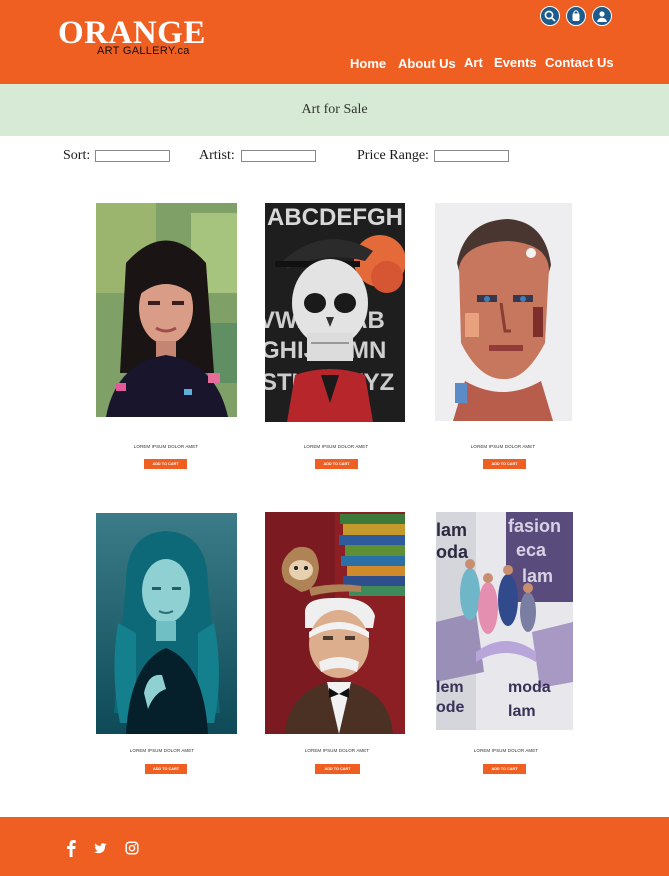  Describe the element at coordinates (452, 552) in the screenshot. I see `svg-text: oda` at that location.